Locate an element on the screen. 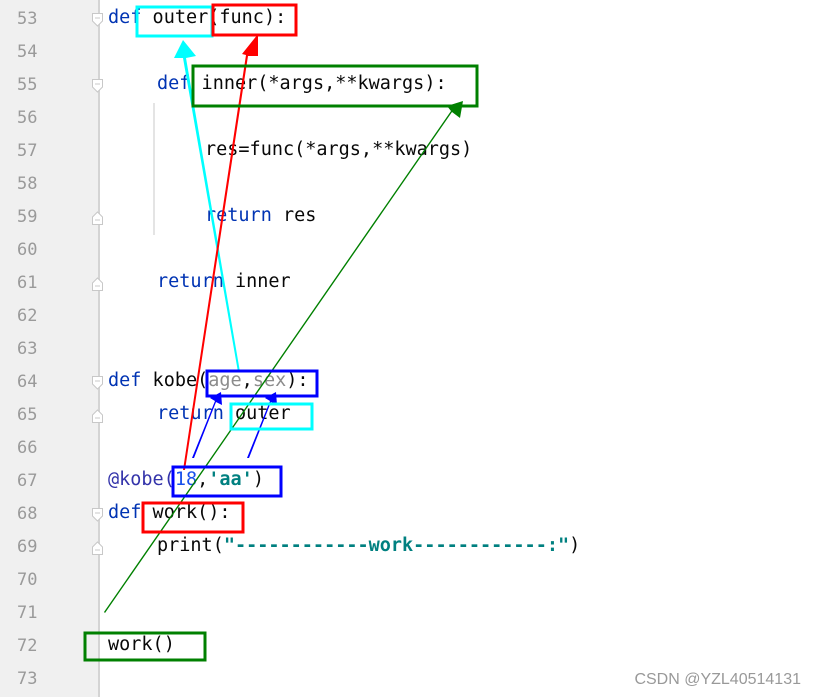  watermark: CSDN @YZL40514131 is located at coordinates (717, 679).